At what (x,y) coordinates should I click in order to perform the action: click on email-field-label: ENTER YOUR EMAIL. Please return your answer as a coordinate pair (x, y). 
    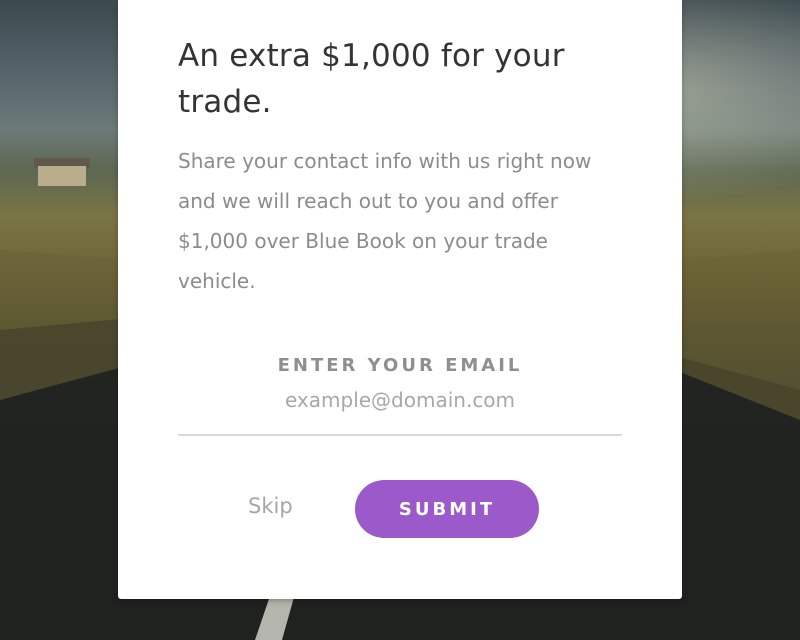
    Looking at the image, I should click on (400, 365).